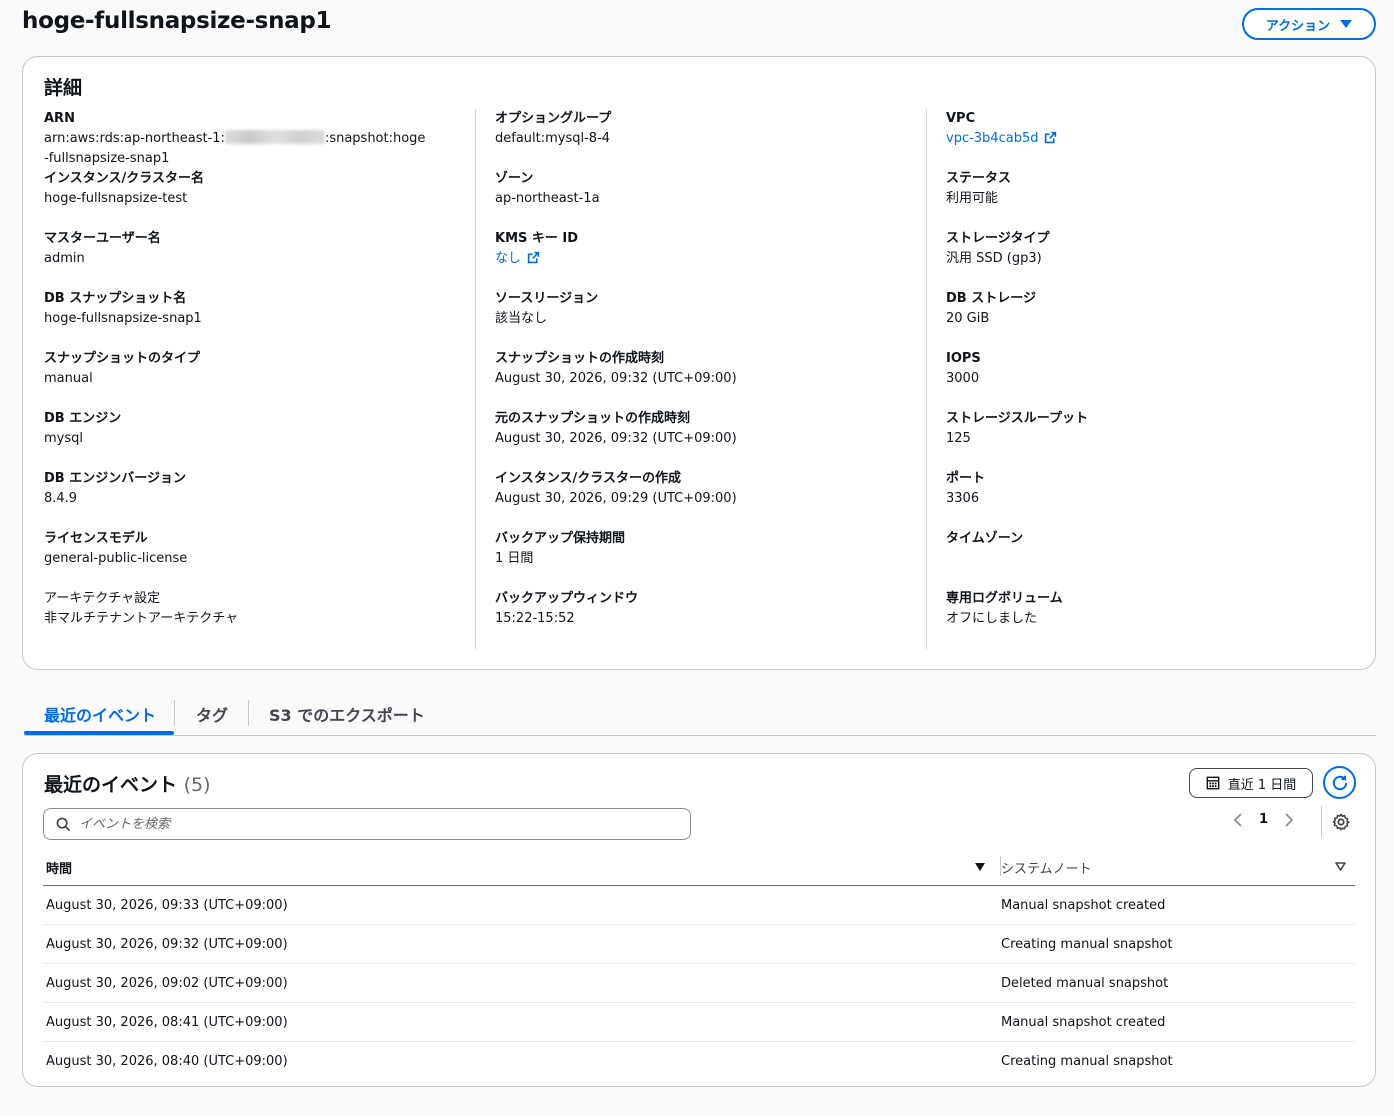  Describe the element at coordinates (102, 598) in the screenshot. I see `detail-key: アーキテクチャ設定` at that location.